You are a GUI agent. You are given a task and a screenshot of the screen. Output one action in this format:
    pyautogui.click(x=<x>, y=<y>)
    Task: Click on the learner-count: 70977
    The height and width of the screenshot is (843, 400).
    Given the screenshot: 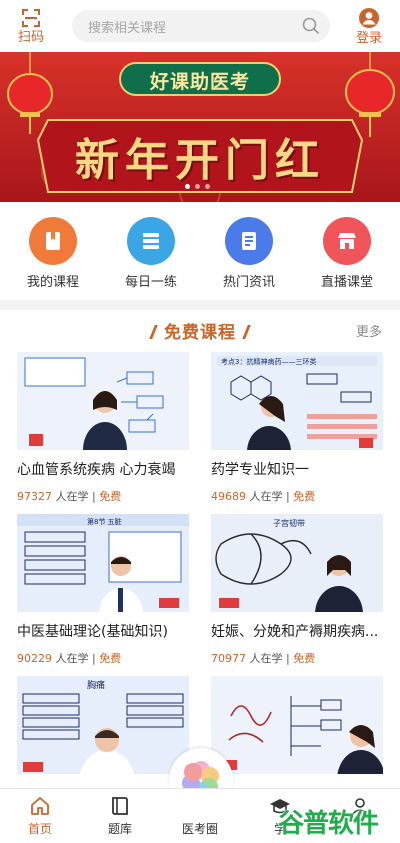 What is the action you would take?
    pyautogui.click(x=228, y=658)
    